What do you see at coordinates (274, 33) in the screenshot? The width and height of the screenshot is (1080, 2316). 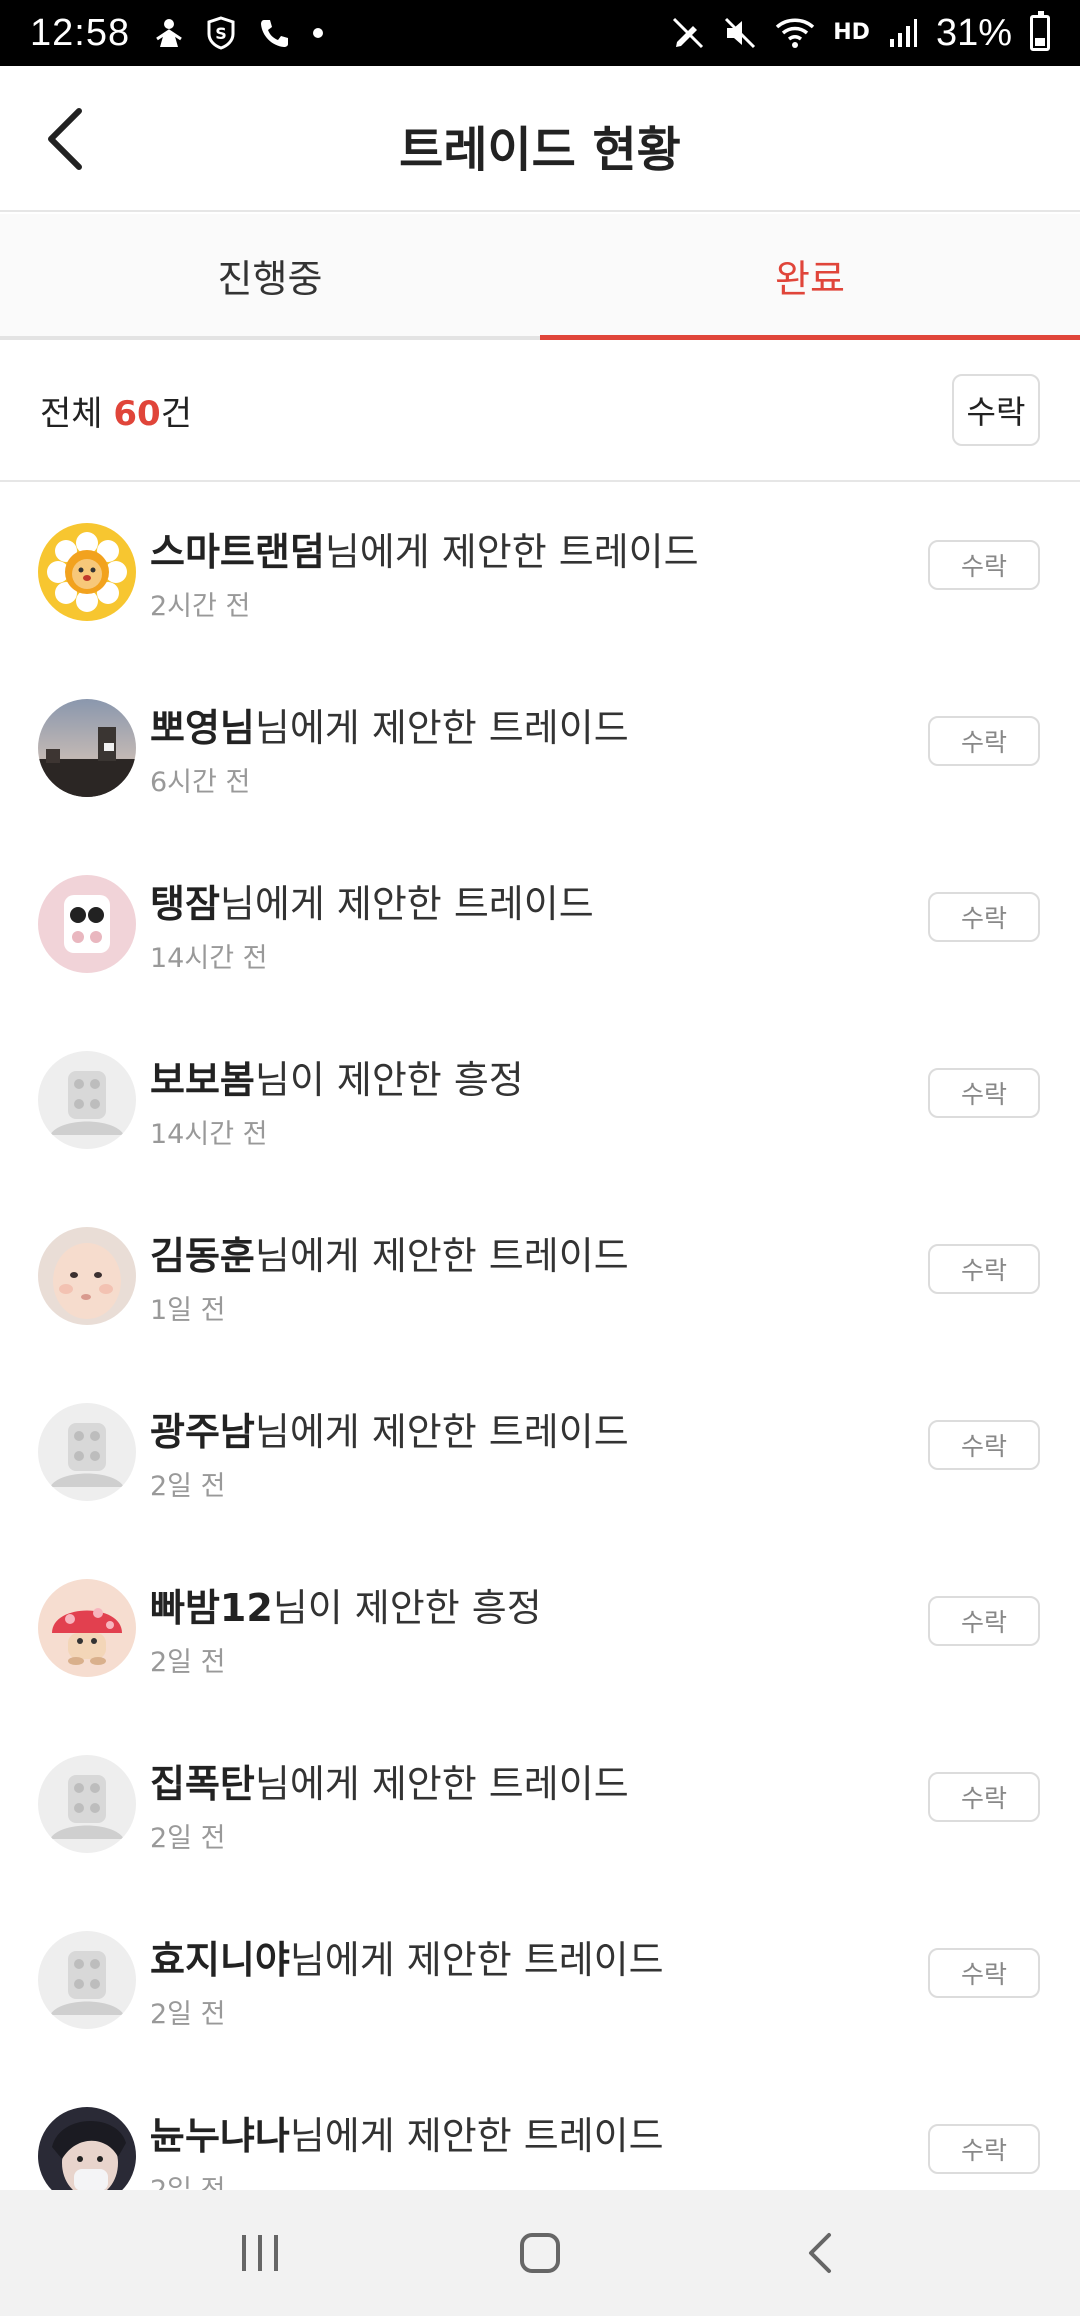 I see `call-icon` at bounding box center [274, 33].